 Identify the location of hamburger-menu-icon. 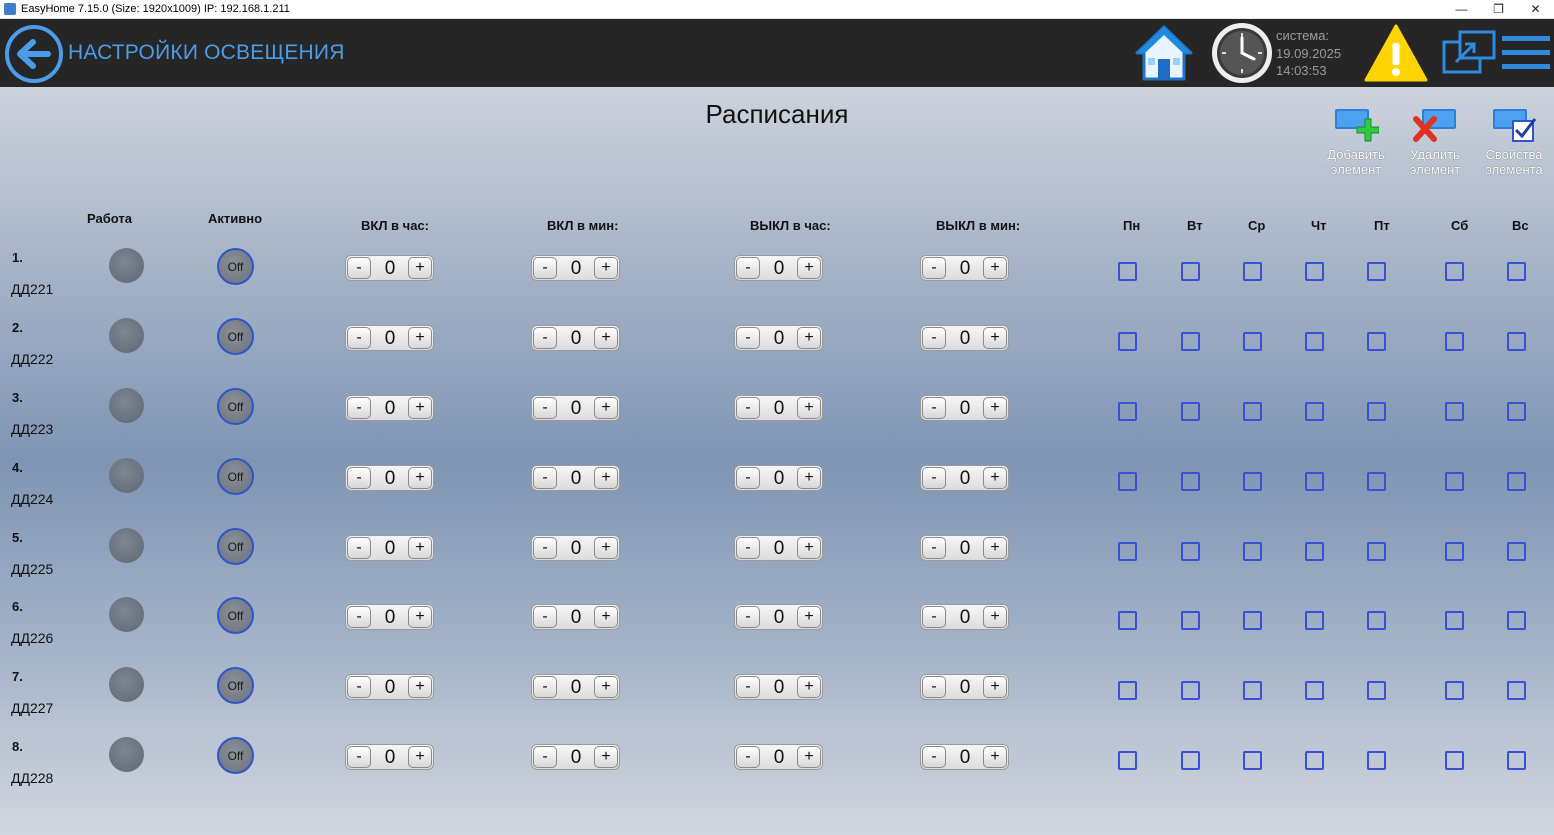
(1526, 53).